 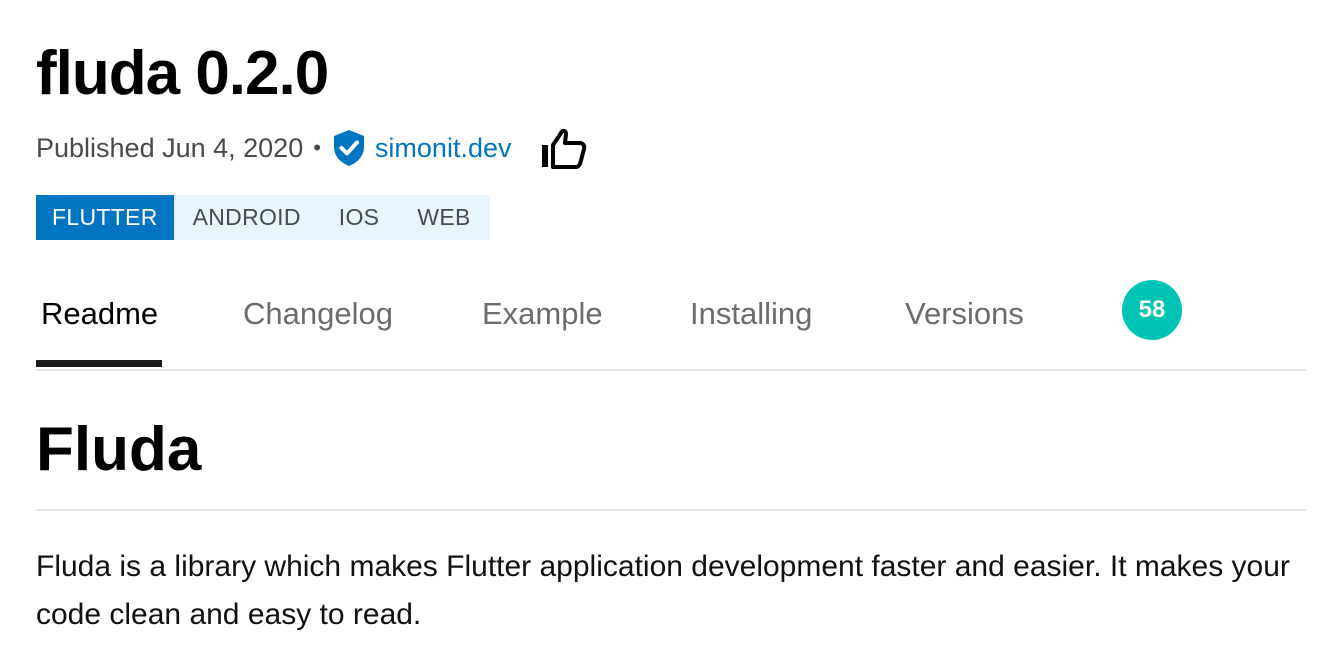 I want to click on publisher-link: simonit.dev, so click(x=421, y=148).